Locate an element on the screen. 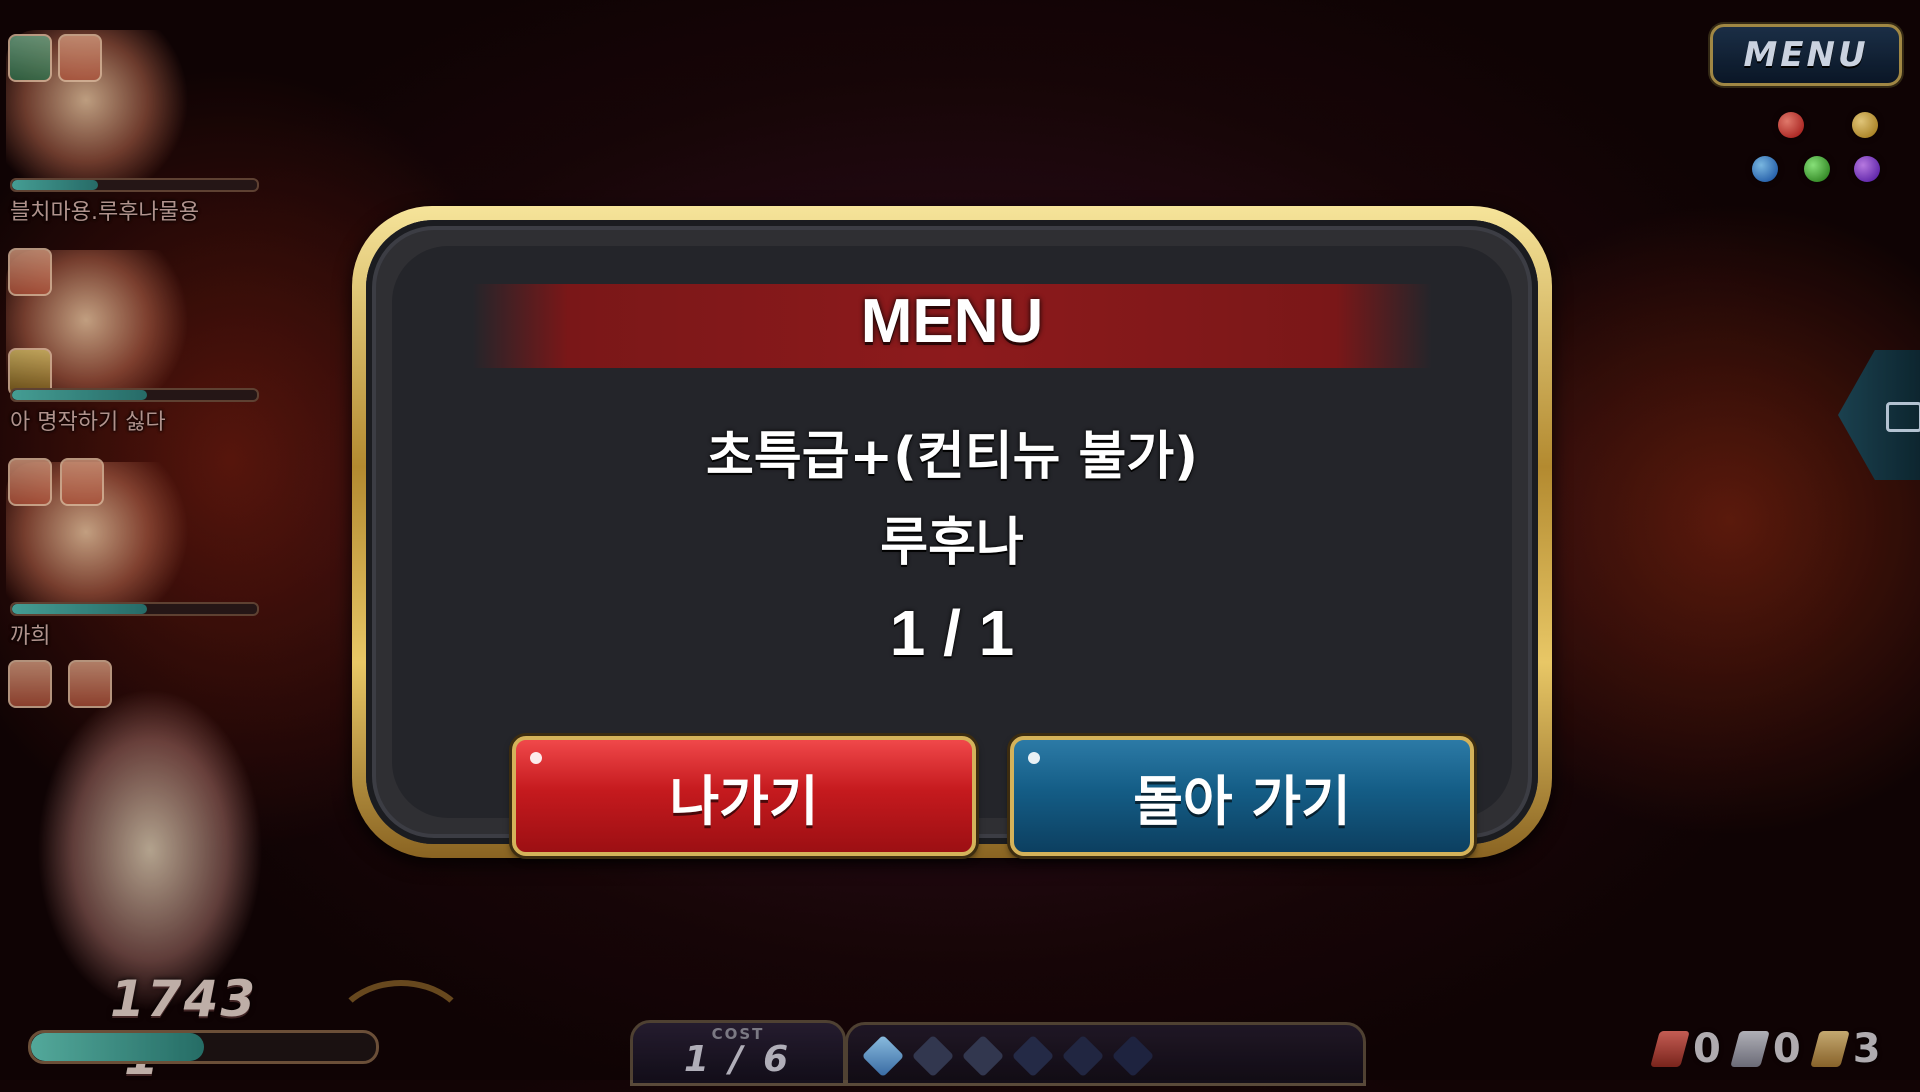  quest-name: 초특급+(컨티뉴 불가) is located at coordinates (952, 457).